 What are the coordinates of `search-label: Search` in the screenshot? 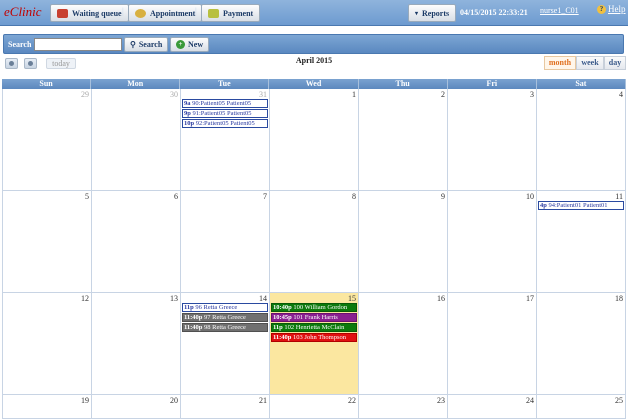 It's located at (20, 44).